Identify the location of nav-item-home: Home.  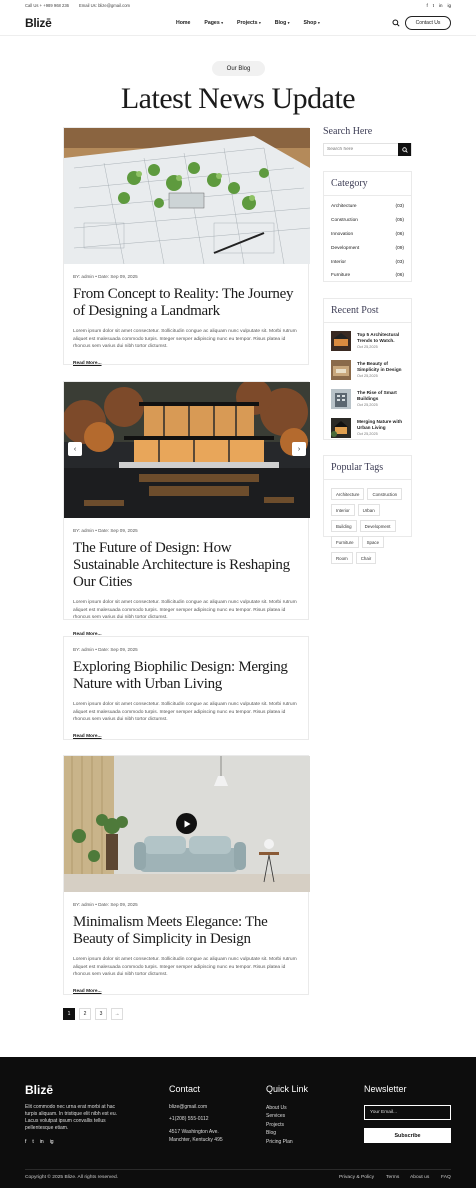
(183, 23).